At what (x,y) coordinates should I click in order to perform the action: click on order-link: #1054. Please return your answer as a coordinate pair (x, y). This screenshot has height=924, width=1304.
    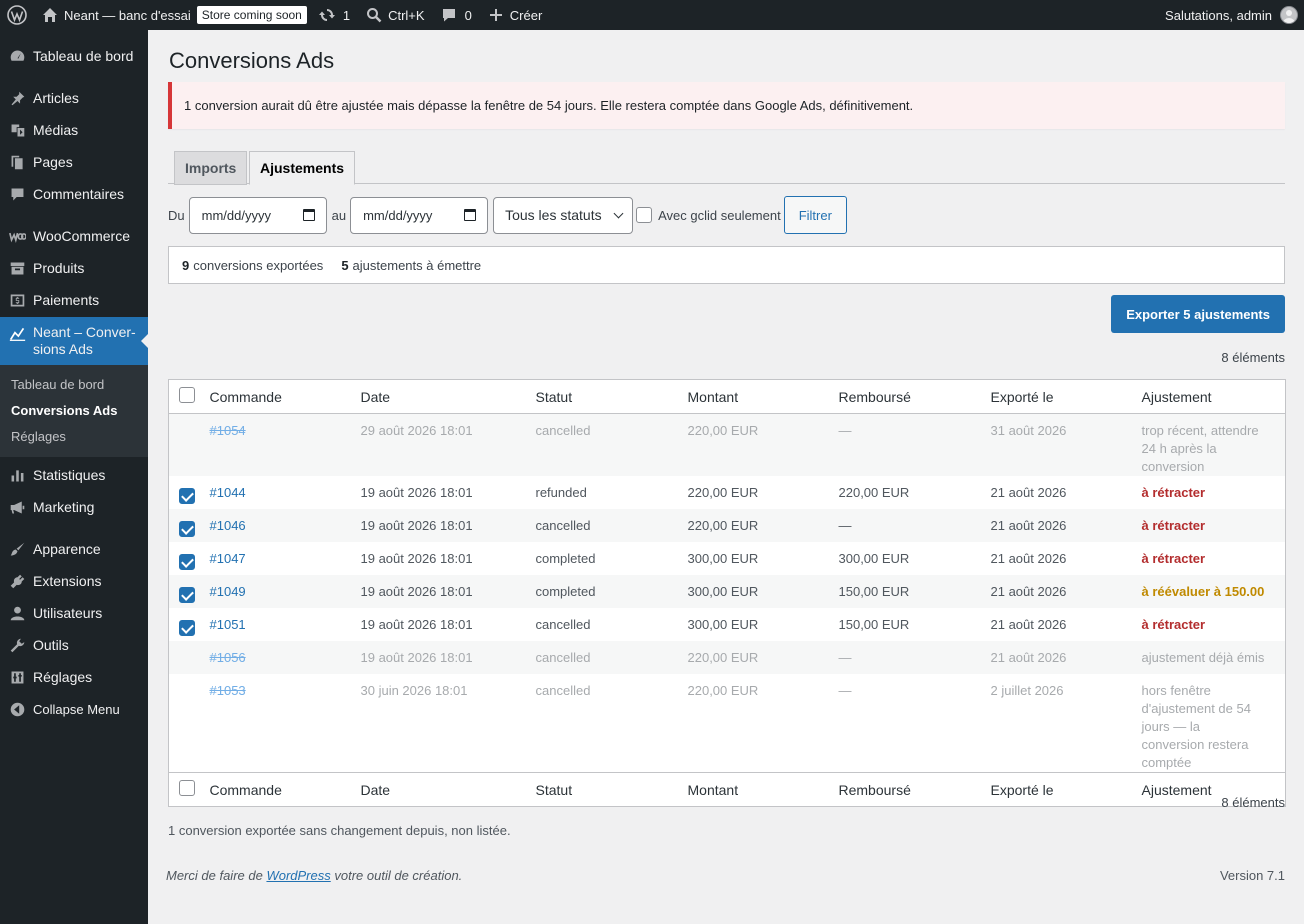
    Looking at the image, I should click on (228, 430).